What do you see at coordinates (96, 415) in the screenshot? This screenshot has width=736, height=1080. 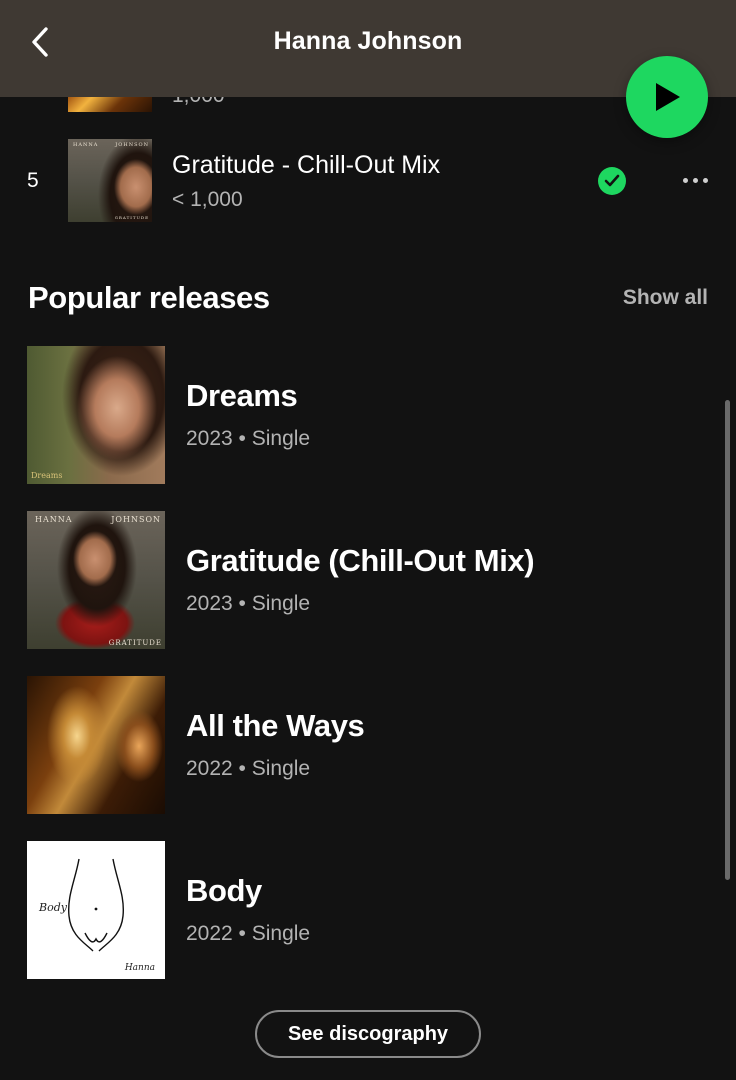 I see `release-cover-art: Dreams` at bounding box center [96, 415].